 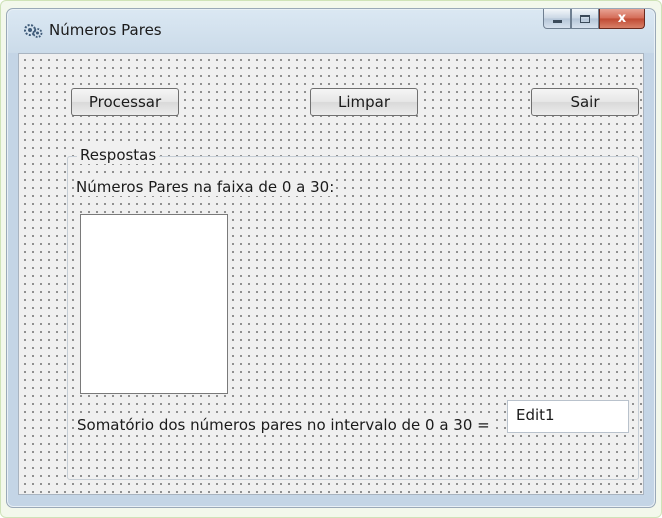 I want to click on minimize-button, so click(x=557, y=19).